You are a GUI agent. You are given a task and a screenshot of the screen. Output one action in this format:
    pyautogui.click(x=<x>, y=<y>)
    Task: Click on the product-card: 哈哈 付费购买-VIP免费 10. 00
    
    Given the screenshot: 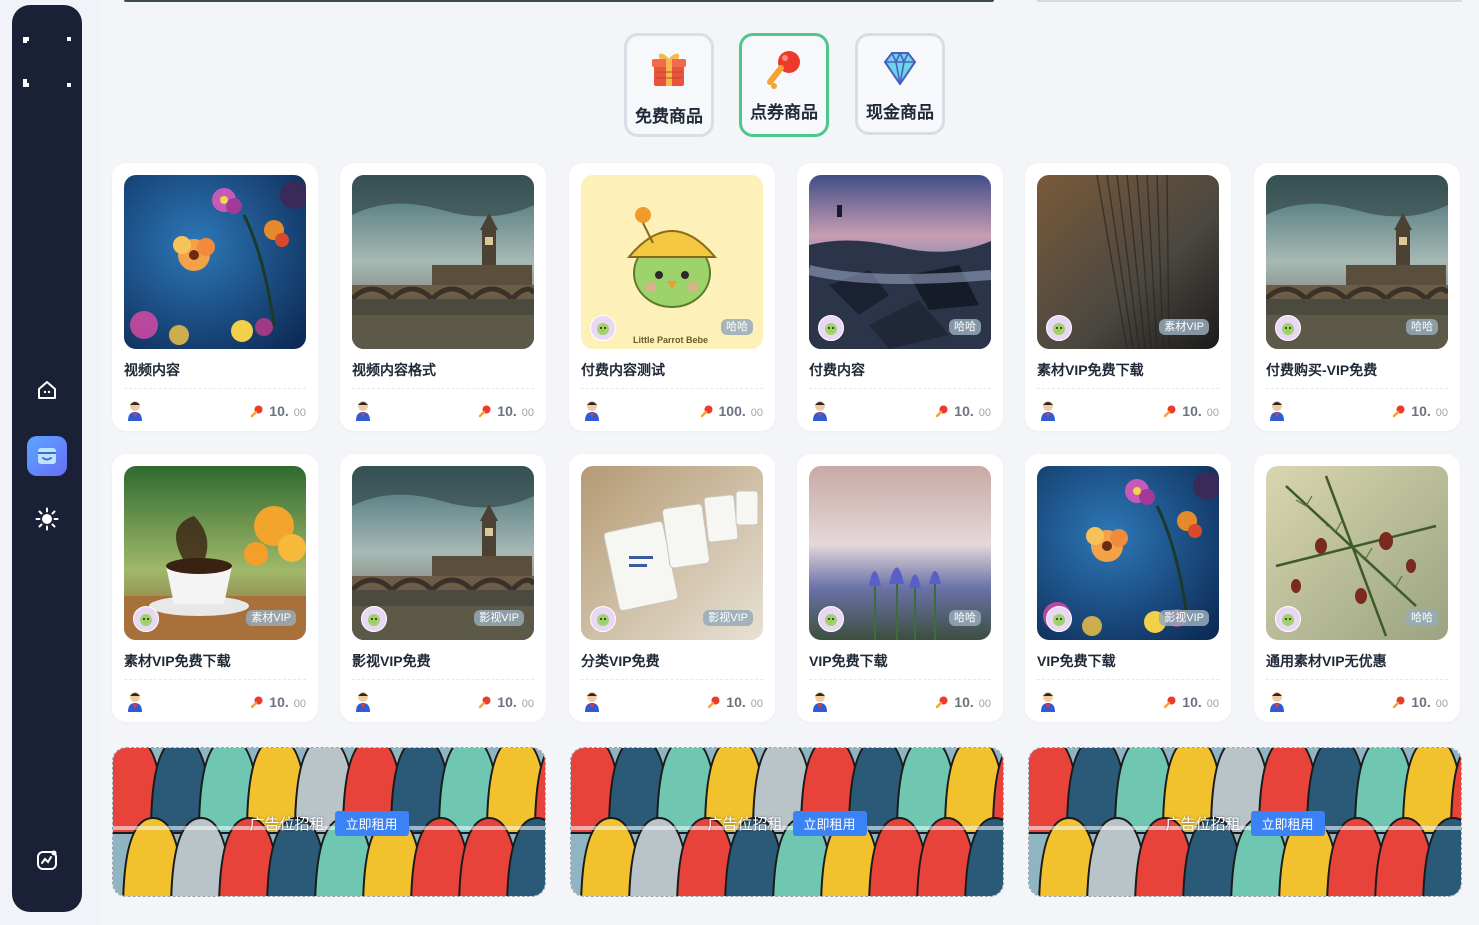 What is the action you would take?
    pyautogui.click(x=1357, y=297)
    